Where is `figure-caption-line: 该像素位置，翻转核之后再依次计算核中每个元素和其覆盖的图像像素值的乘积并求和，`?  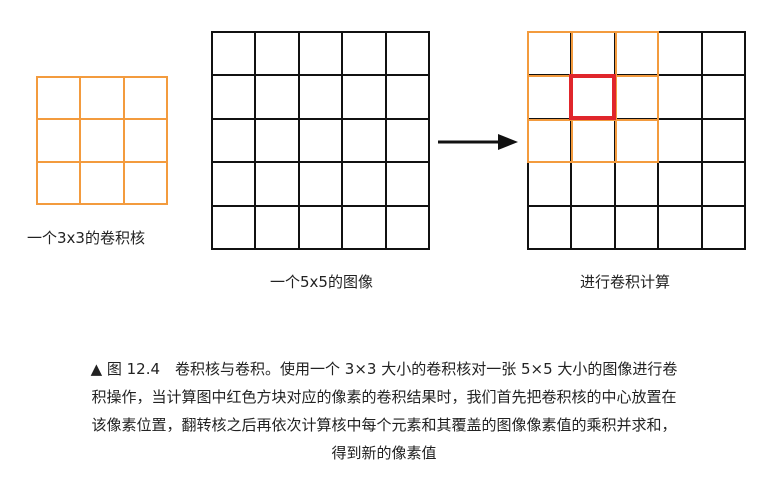
figure-caption-line: 该像素位置，翻转核之后再依次计算核中每个元素和其覆盖的图像像素值的乘积并求和， is located at coordinates (384, 425).